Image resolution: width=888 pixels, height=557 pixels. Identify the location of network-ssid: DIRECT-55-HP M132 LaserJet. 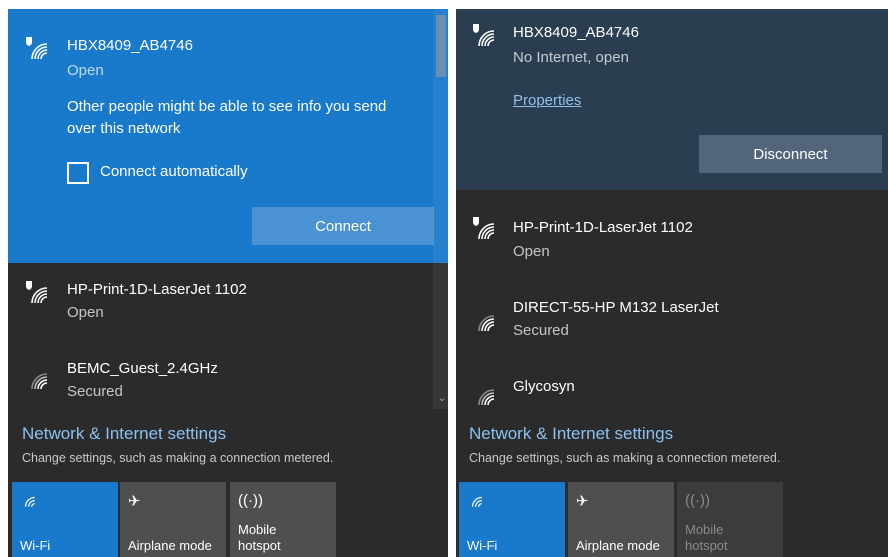
(616, 307).